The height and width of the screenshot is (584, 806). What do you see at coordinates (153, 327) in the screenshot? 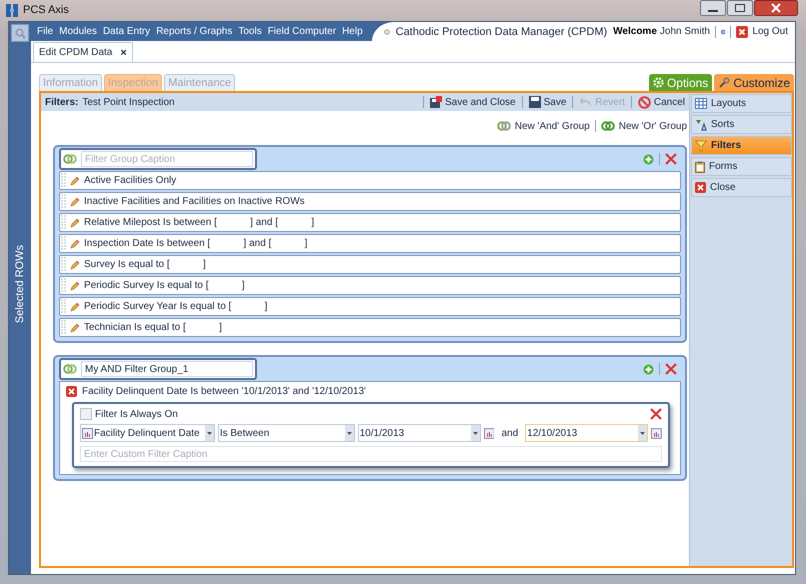
I see `filter-text: Technician Is equal to [ ]` at bounding box center [153, 327].